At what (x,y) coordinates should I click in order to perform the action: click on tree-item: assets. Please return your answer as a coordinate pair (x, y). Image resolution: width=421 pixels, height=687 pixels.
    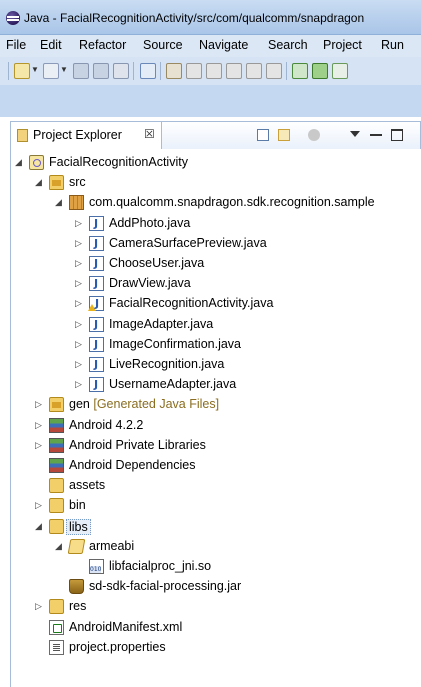
    Looking at the image, I should click on (216, 486).